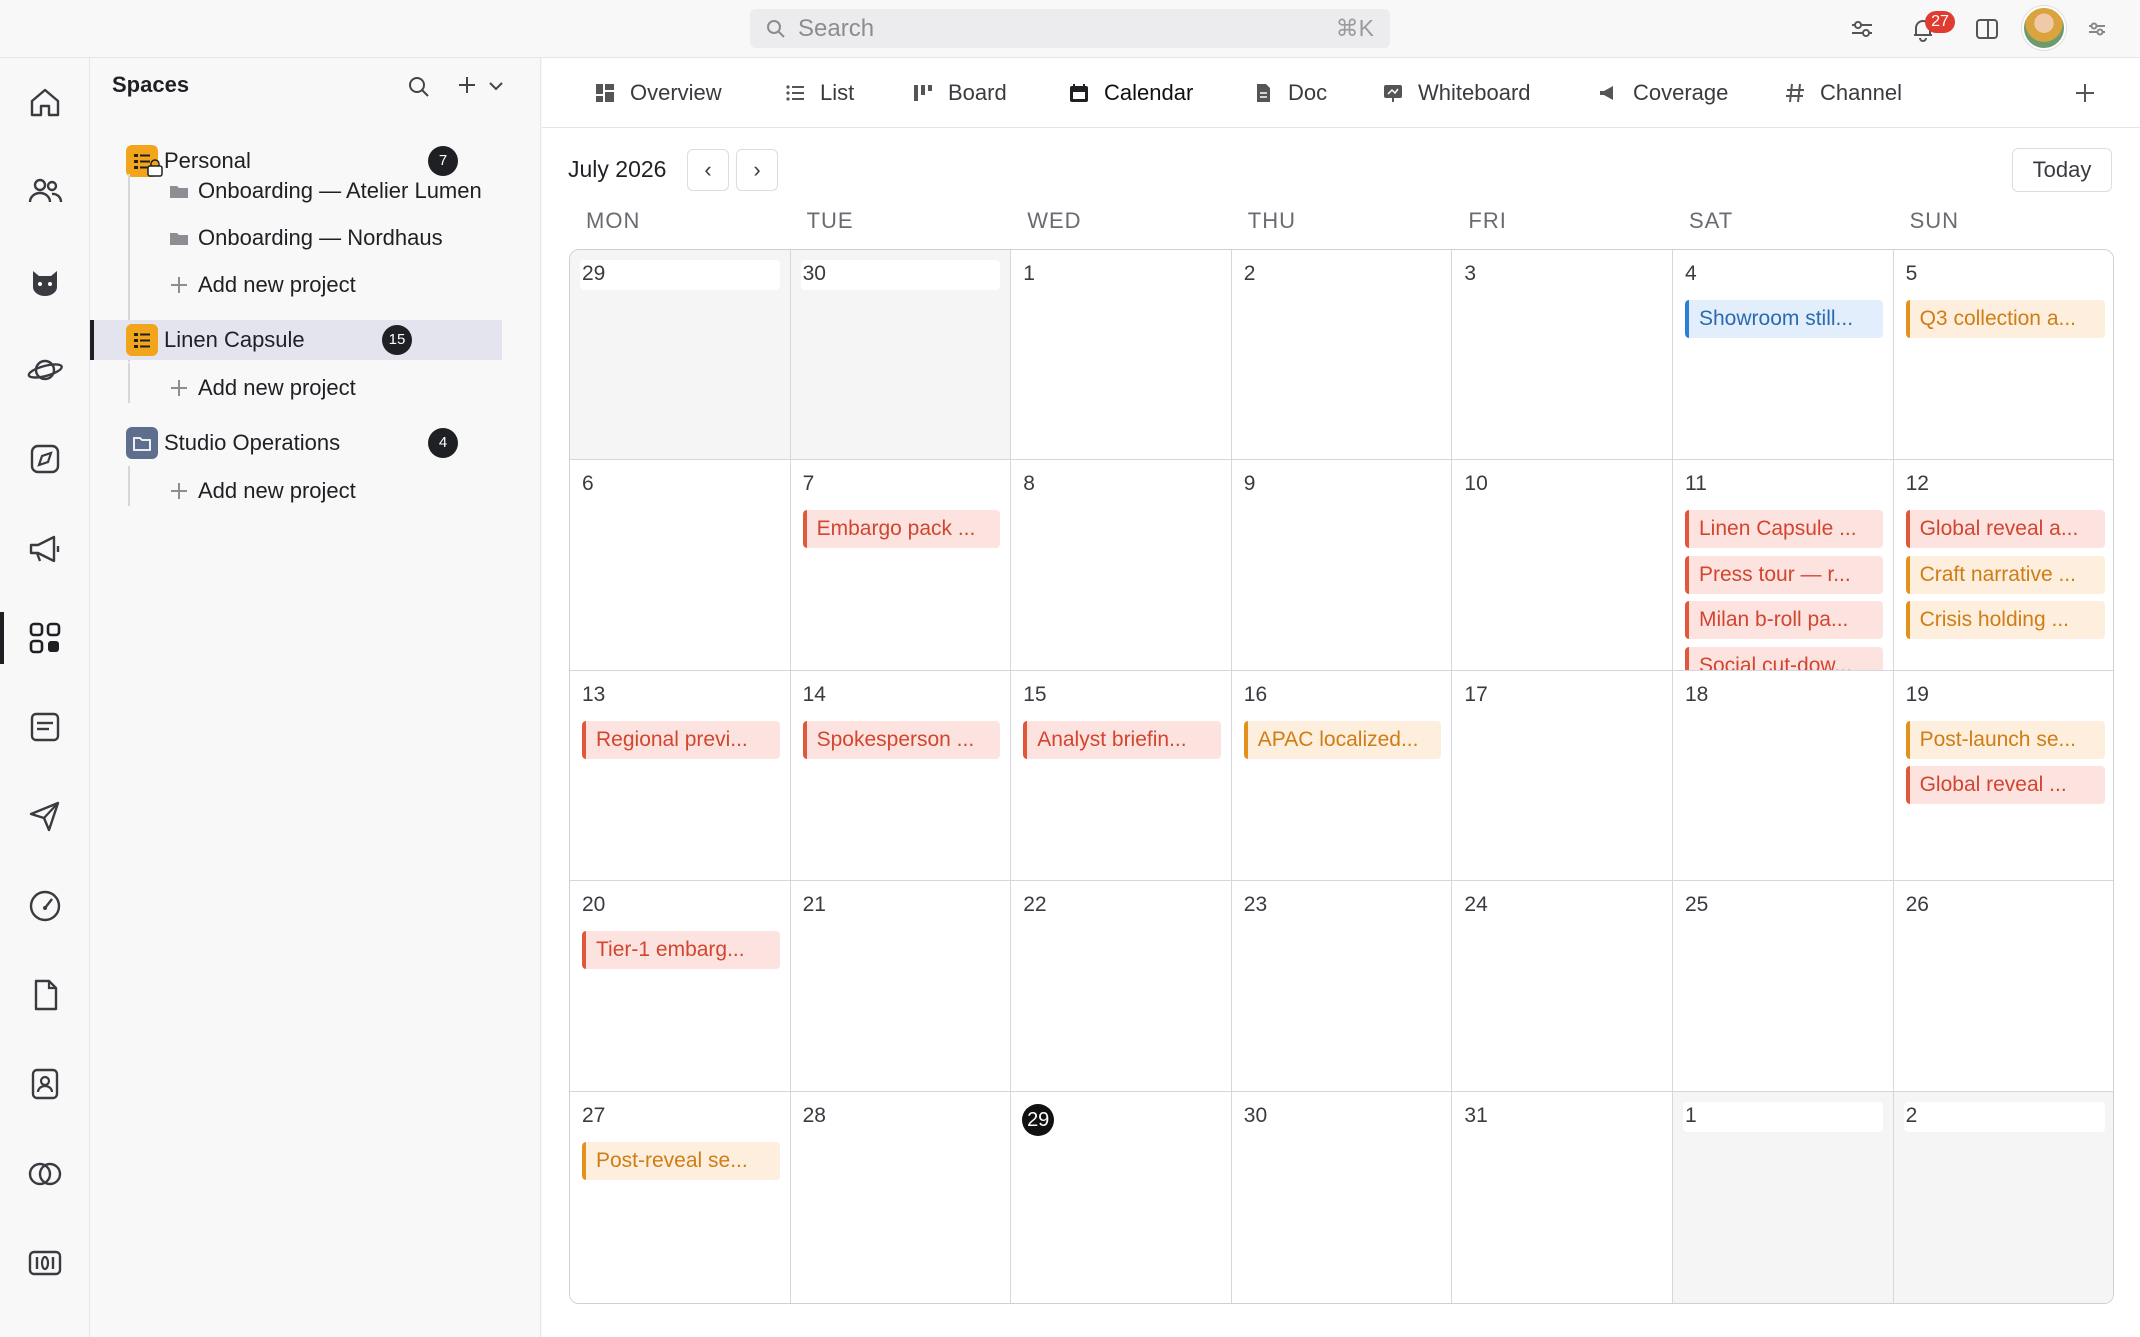 The width and height of the screenshot is (2140, 1337). What do you see at coordinates (1070, 28) in the screenshot?
I see `search-bar: Search ⌘K` at bounding box center [1070, 28].